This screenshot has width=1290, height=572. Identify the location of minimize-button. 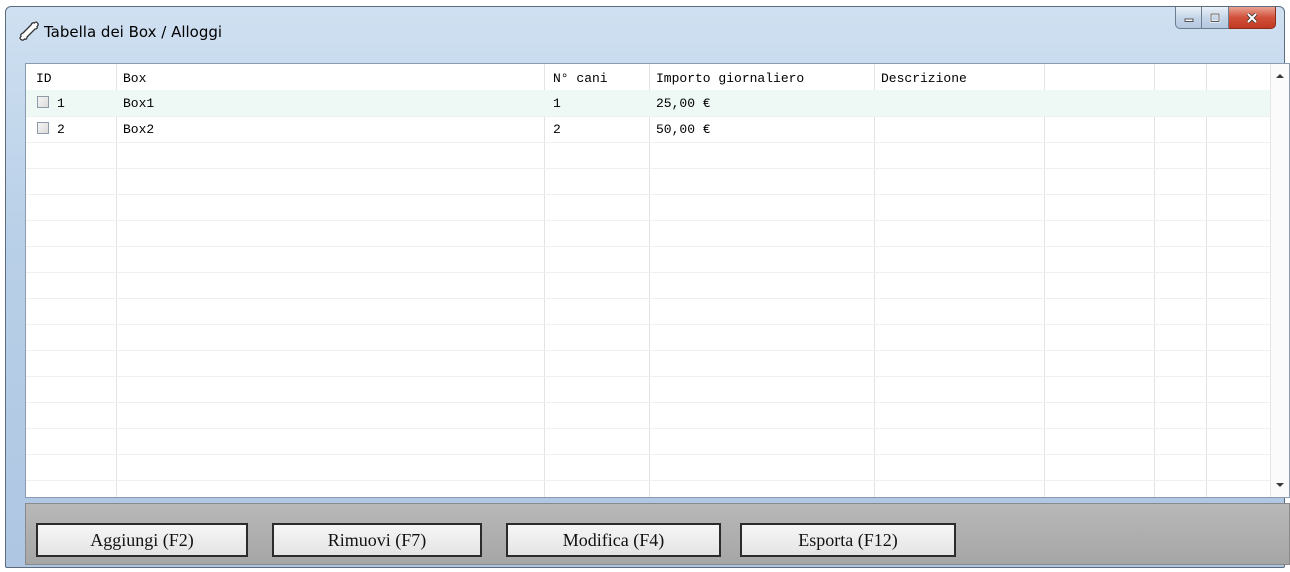
(1188, 18).